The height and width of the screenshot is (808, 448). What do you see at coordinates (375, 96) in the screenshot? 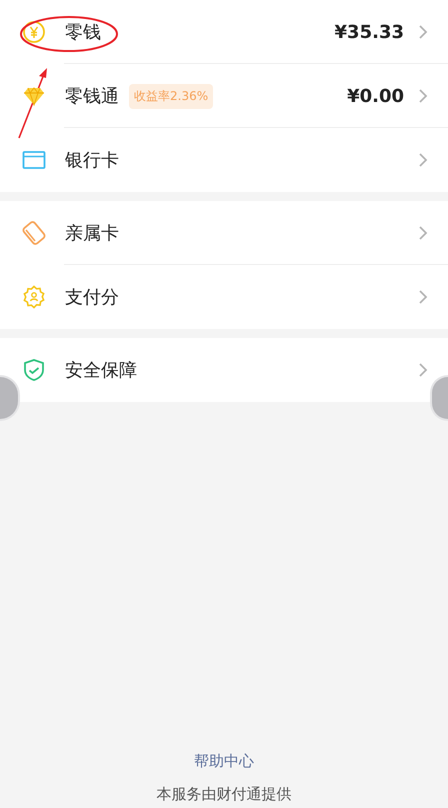
I see `balance-amount: ¥0.00` at bounding box center [375, 96].